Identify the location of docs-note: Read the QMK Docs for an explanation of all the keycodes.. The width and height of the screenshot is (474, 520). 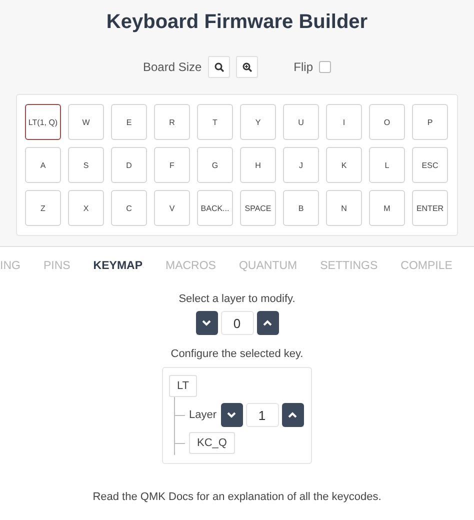
(237, 497).